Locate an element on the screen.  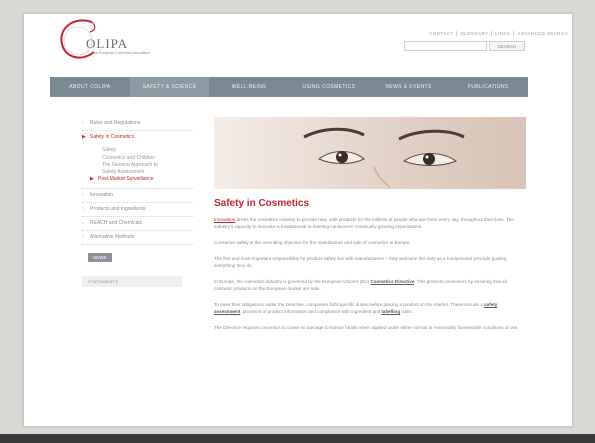
sidebar-sub-post-market-surveillance: ▶ Post-Market Surveillance is located at coordinates (138, 180).